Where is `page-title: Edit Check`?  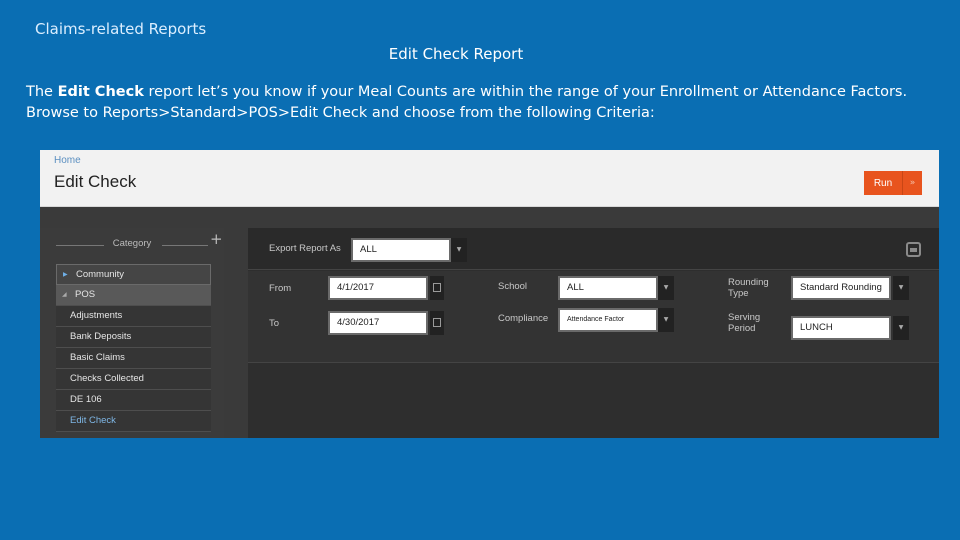
page-title: Edit Check is located at coordinates (95, 181).